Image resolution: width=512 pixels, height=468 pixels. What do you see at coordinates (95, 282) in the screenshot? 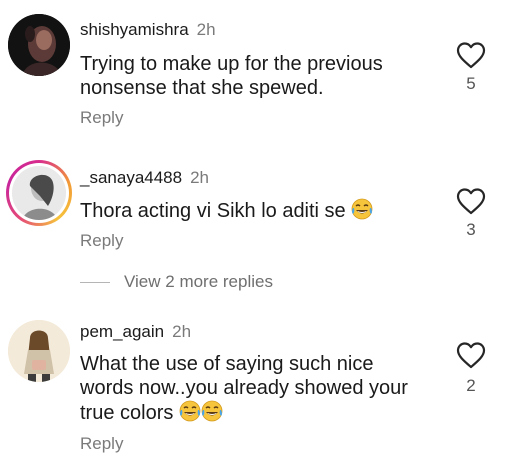
I see `replies-divider` at bounding box center [95, 282].